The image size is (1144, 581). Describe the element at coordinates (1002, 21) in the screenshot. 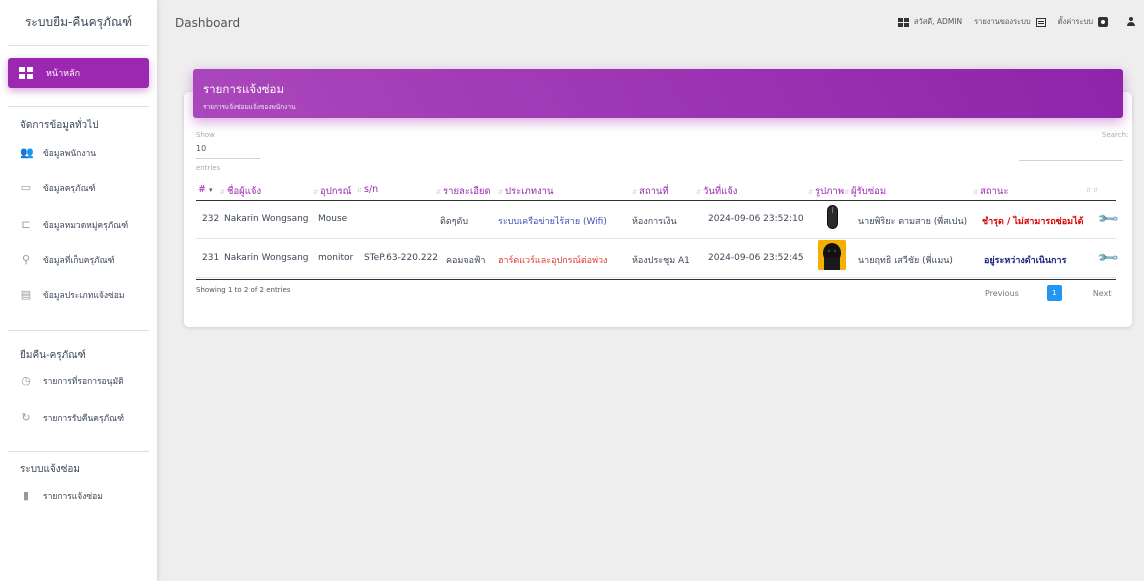

I see `report-label: รายงานของระบบ` at that location.